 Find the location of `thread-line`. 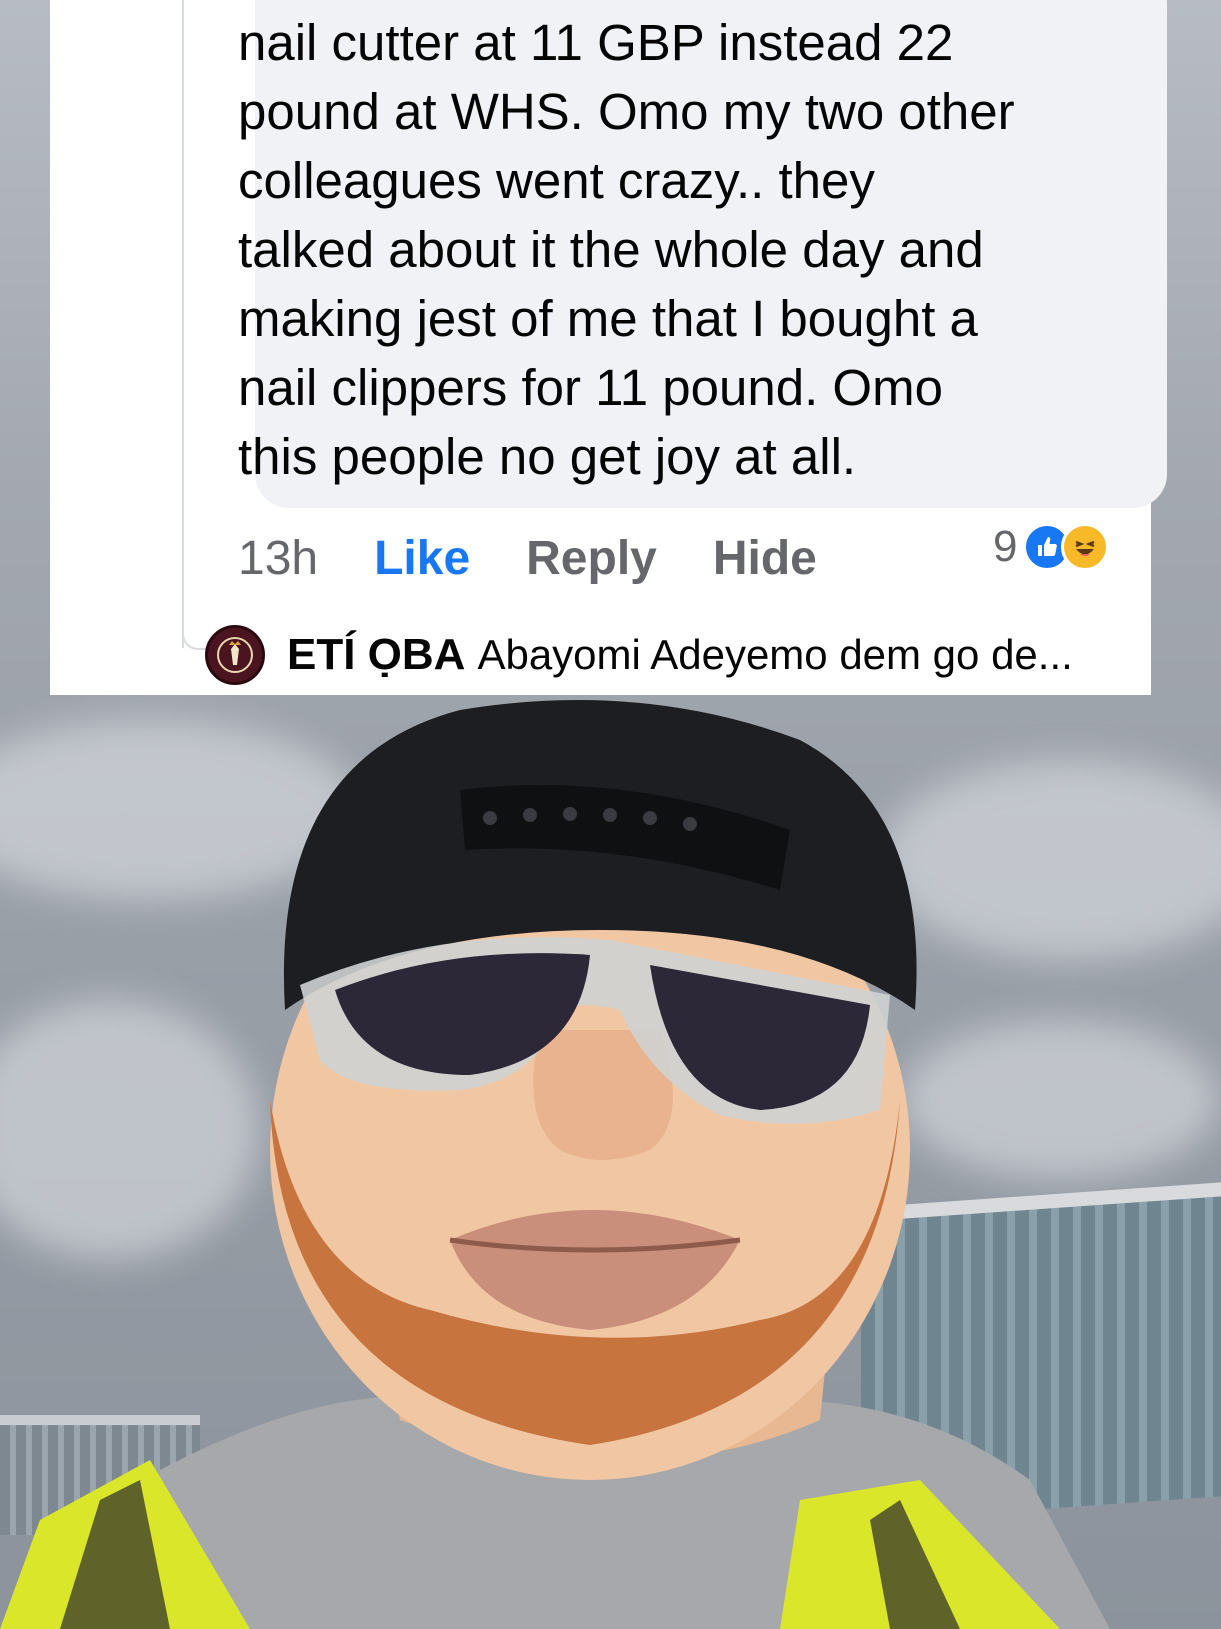

thread-line is located at coordinates (183, 324).